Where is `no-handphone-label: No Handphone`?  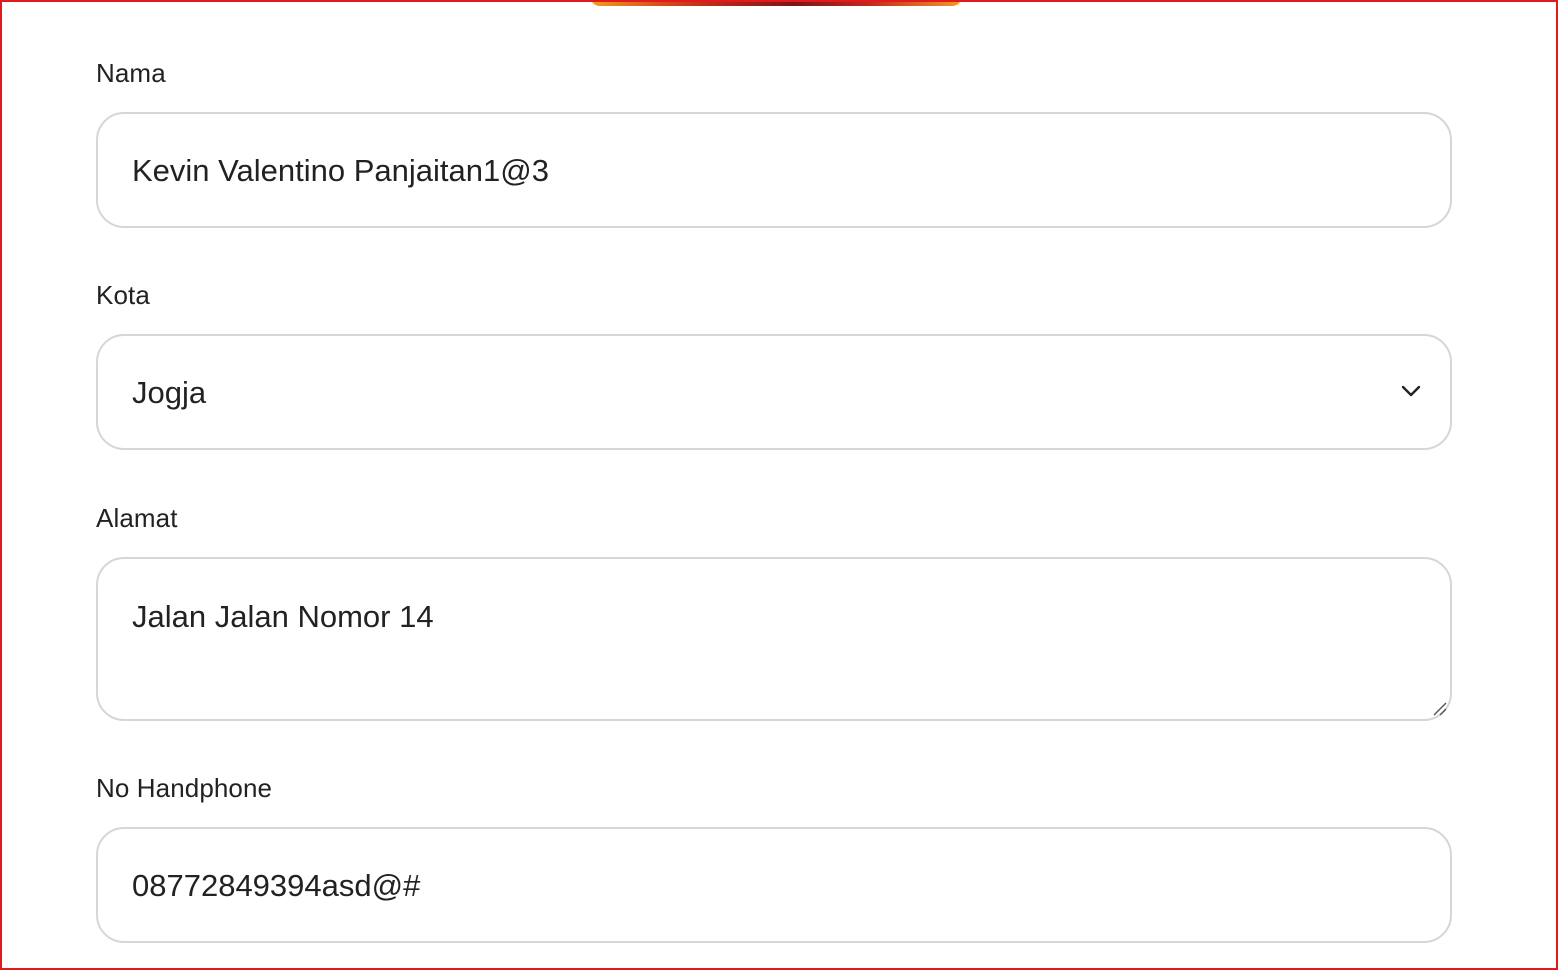 no-handphone-label: No Handphone is located at coordinates (184, 788).